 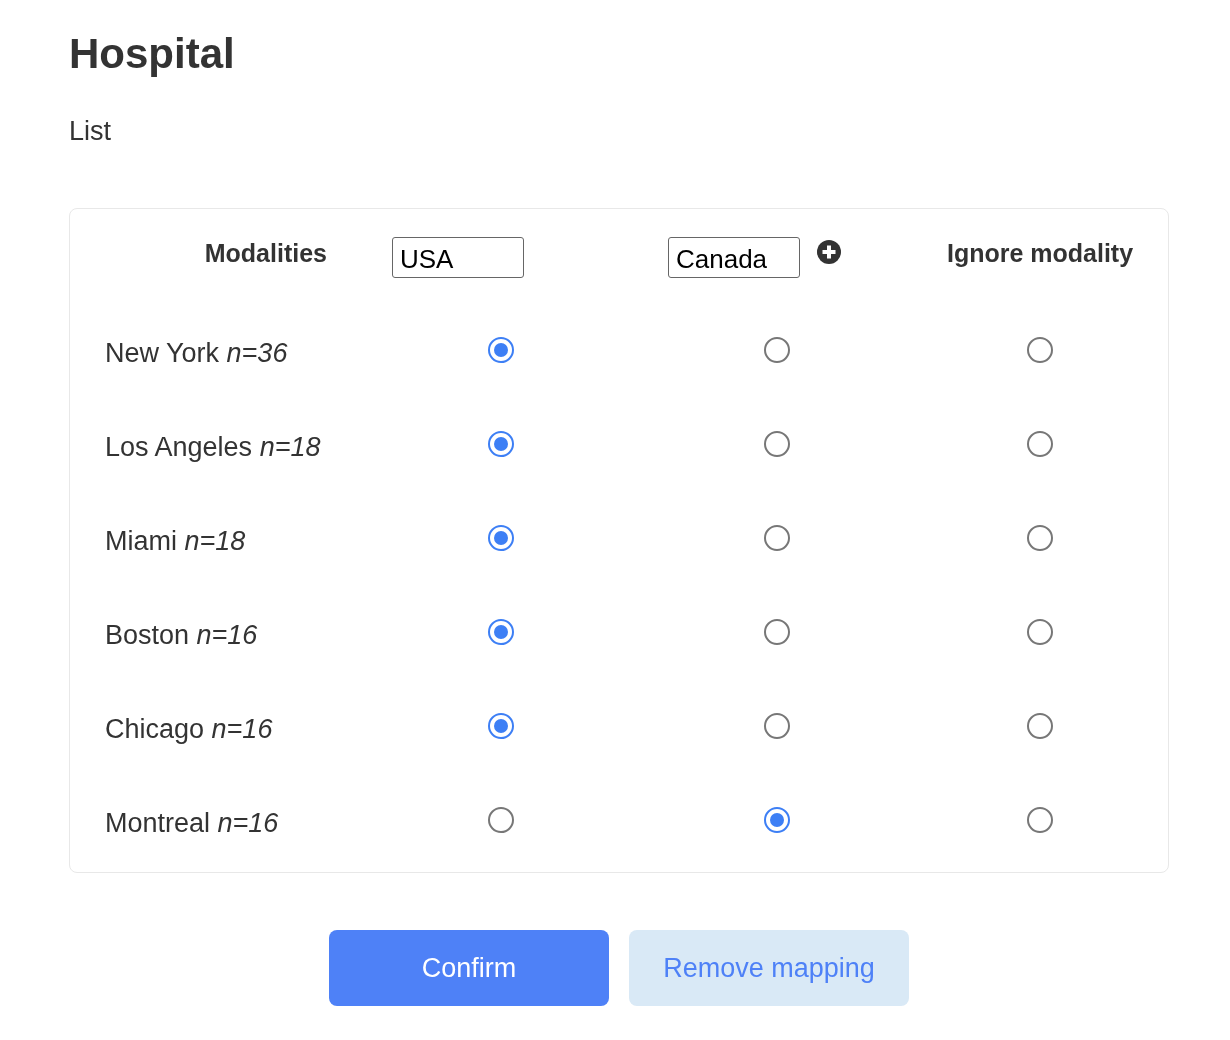 What do you see at coordinates (152, 54) in the screenshot?
I see `page-title: Hospital` at bounding box center [152, 54].